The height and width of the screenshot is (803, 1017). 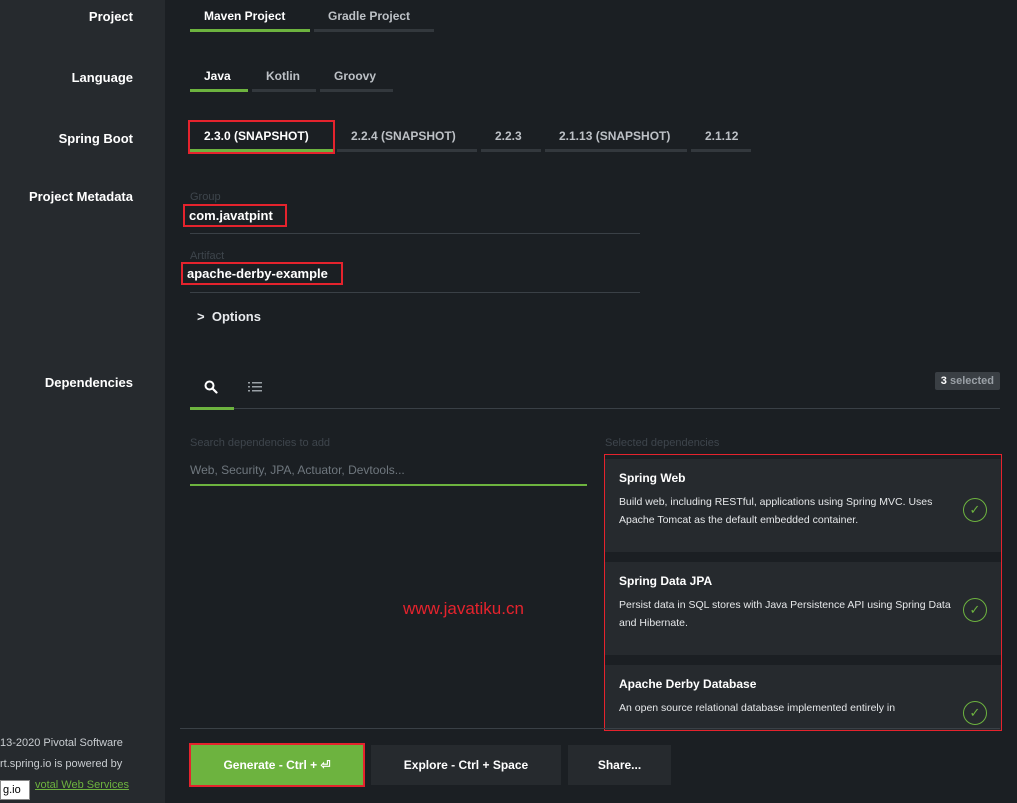 What do you see at coordinates (207, 256) in the screenshot?
I see `artifact-label: Artifact` at bounding box center [207, 256].